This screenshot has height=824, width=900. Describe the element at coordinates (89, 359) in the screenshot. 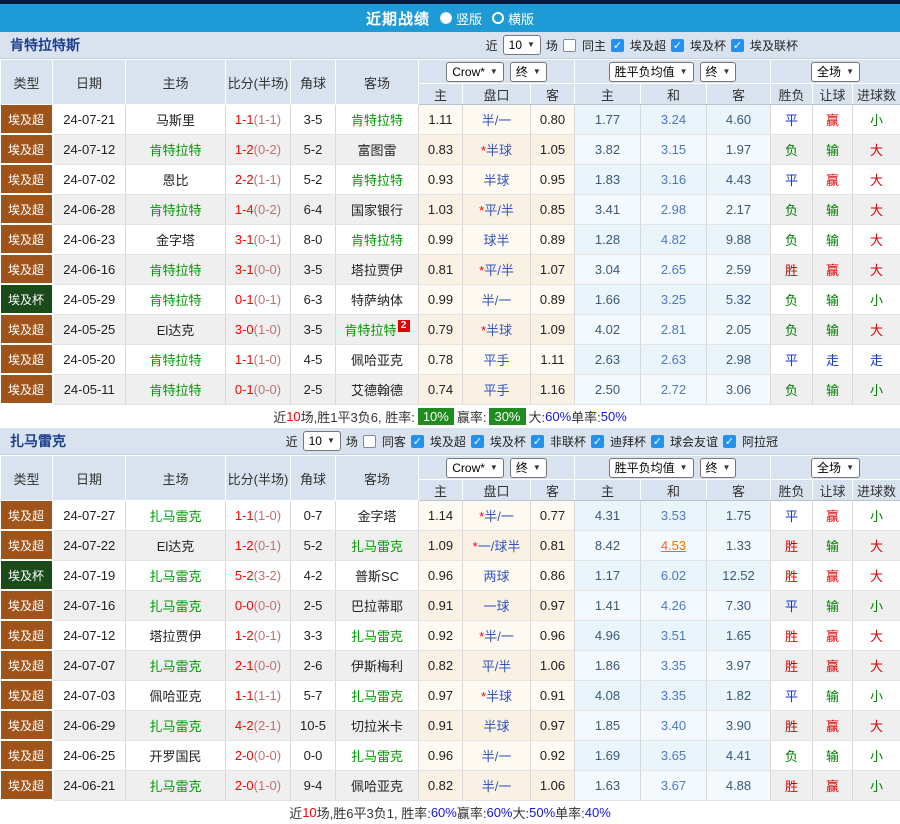

I see `match-date: 24-05-20` at that location.